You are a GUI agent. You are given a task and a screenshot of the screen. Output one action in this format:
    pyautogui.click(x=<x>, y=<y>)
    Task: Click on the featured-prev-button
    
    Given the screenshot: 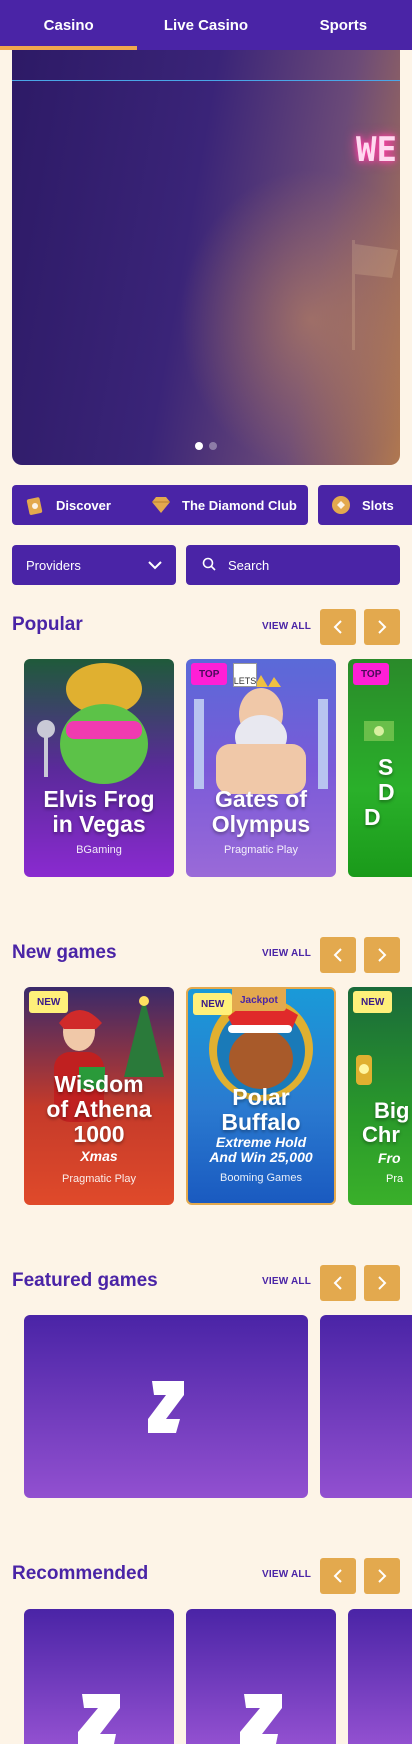 What is the action you would take?
    pyautogui.click(x=338, y=1283)
    